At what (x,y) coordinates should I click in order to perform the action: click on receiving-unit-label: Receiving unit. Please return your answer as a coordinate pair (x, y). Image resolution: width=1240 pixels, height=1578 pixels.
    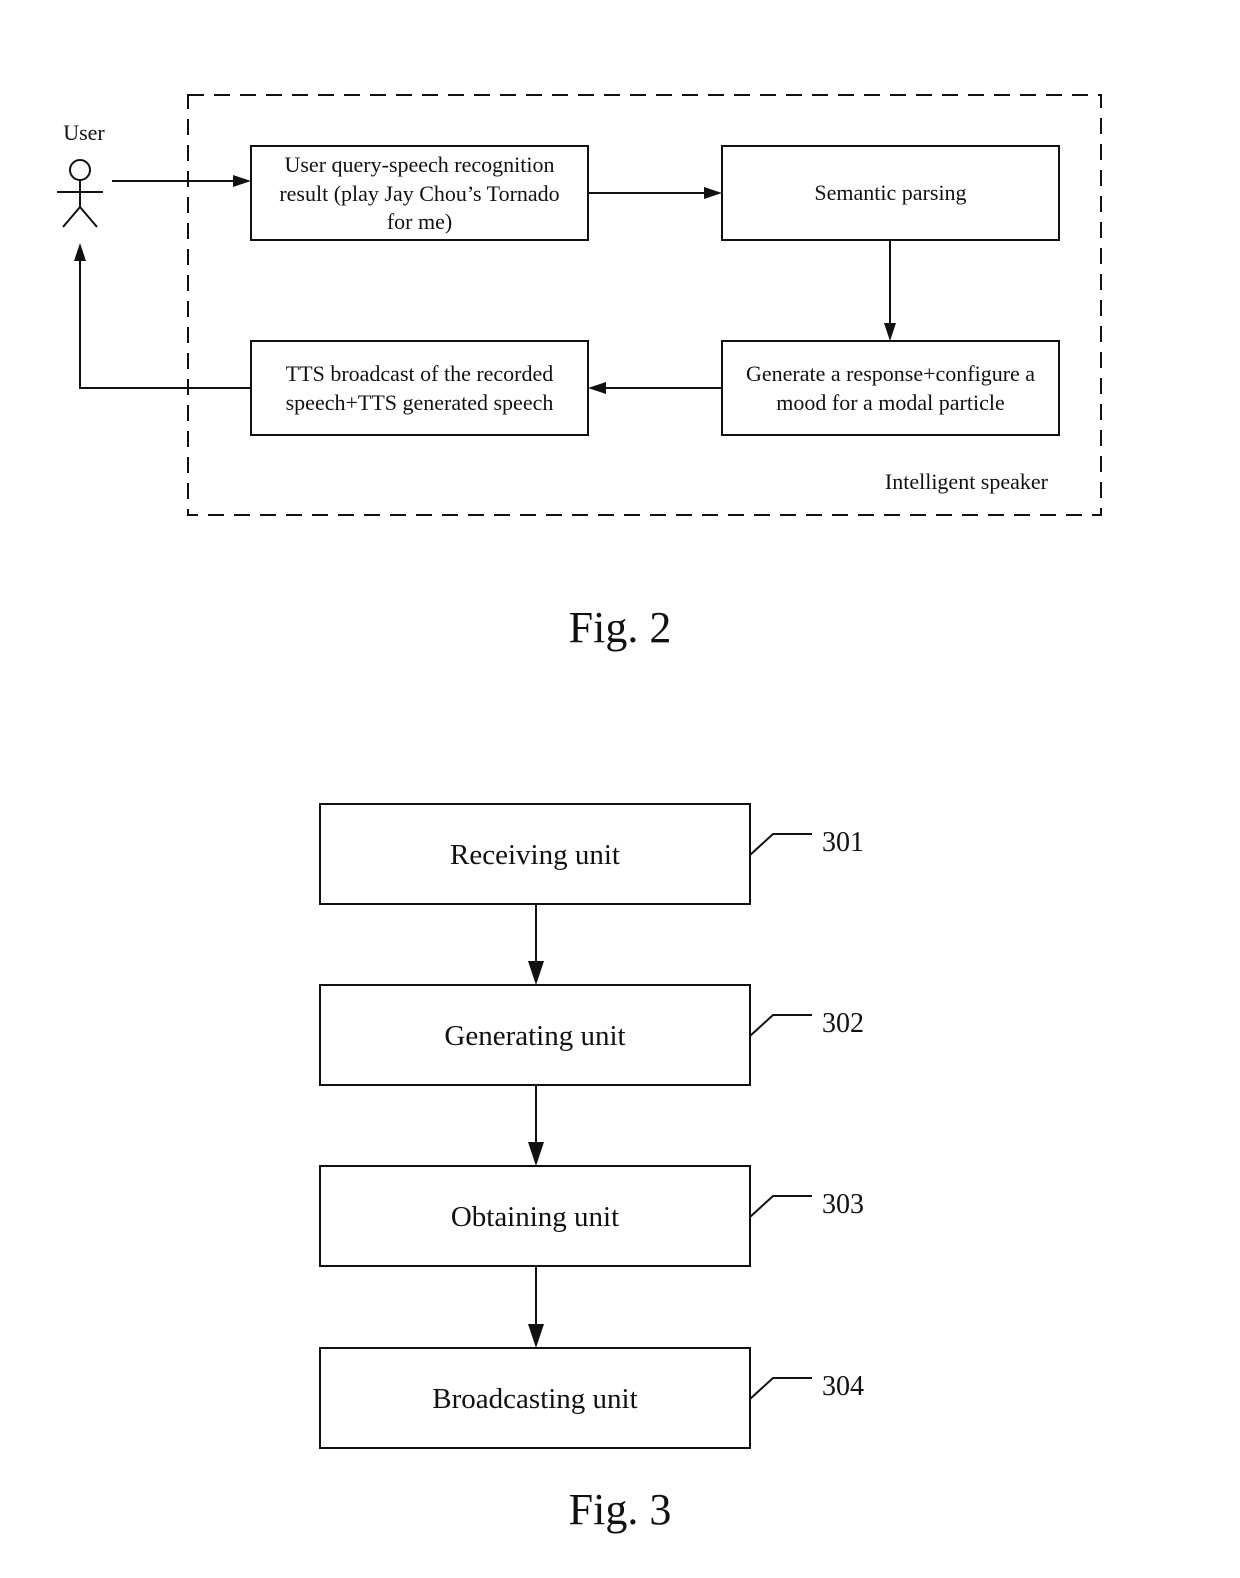
    Looking at the image, I should click on (535, 855).